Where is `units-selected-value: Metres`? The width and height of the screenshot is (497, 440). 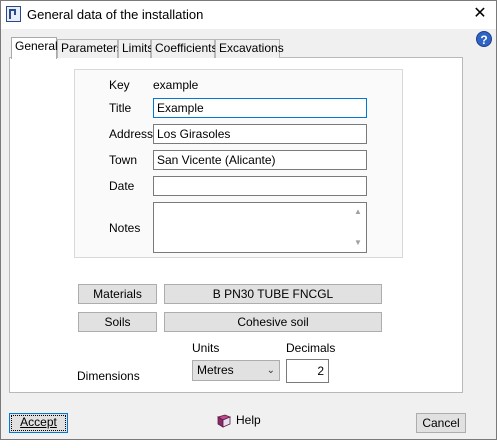
units-selected-value: Metres is located at coordinates (215, 370).